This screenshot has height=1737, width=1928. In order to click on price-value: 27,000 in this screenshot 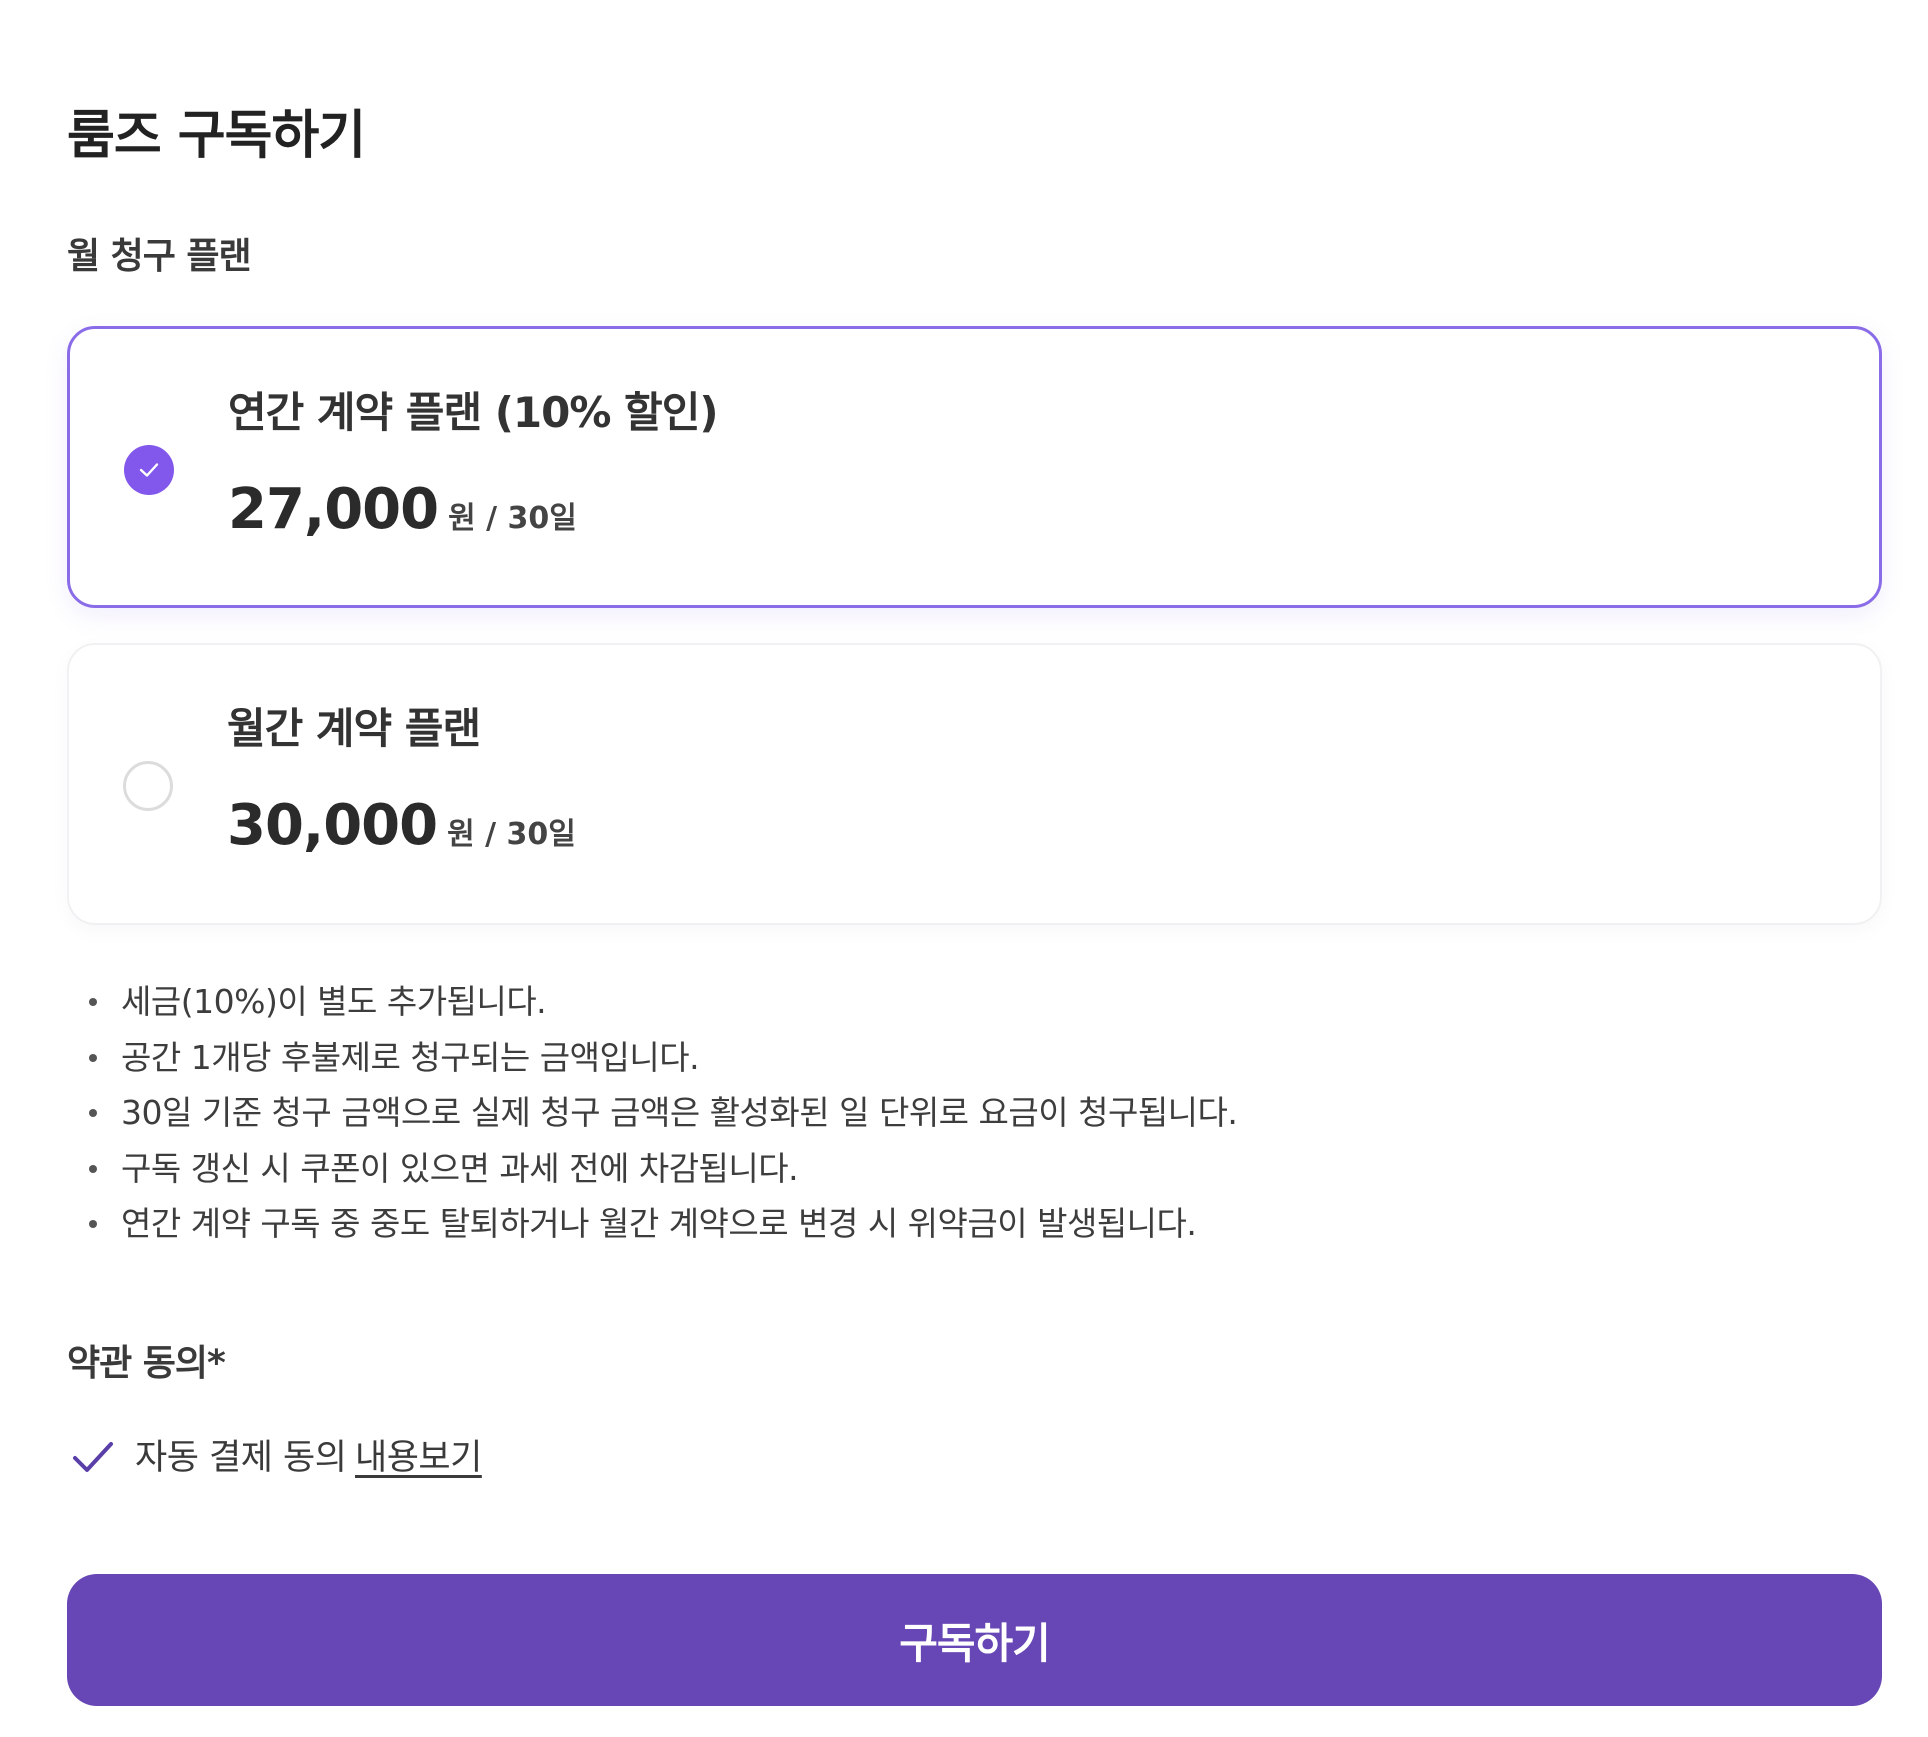, I will do `click(333, 509)`.